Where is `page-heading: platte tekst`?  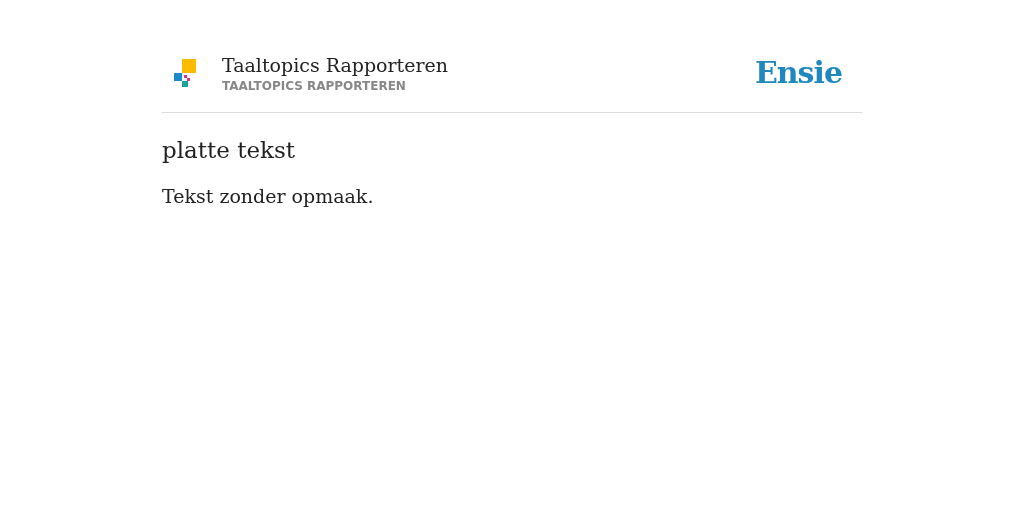 page-heading: platte tekst is located at coordinates (229, 150).